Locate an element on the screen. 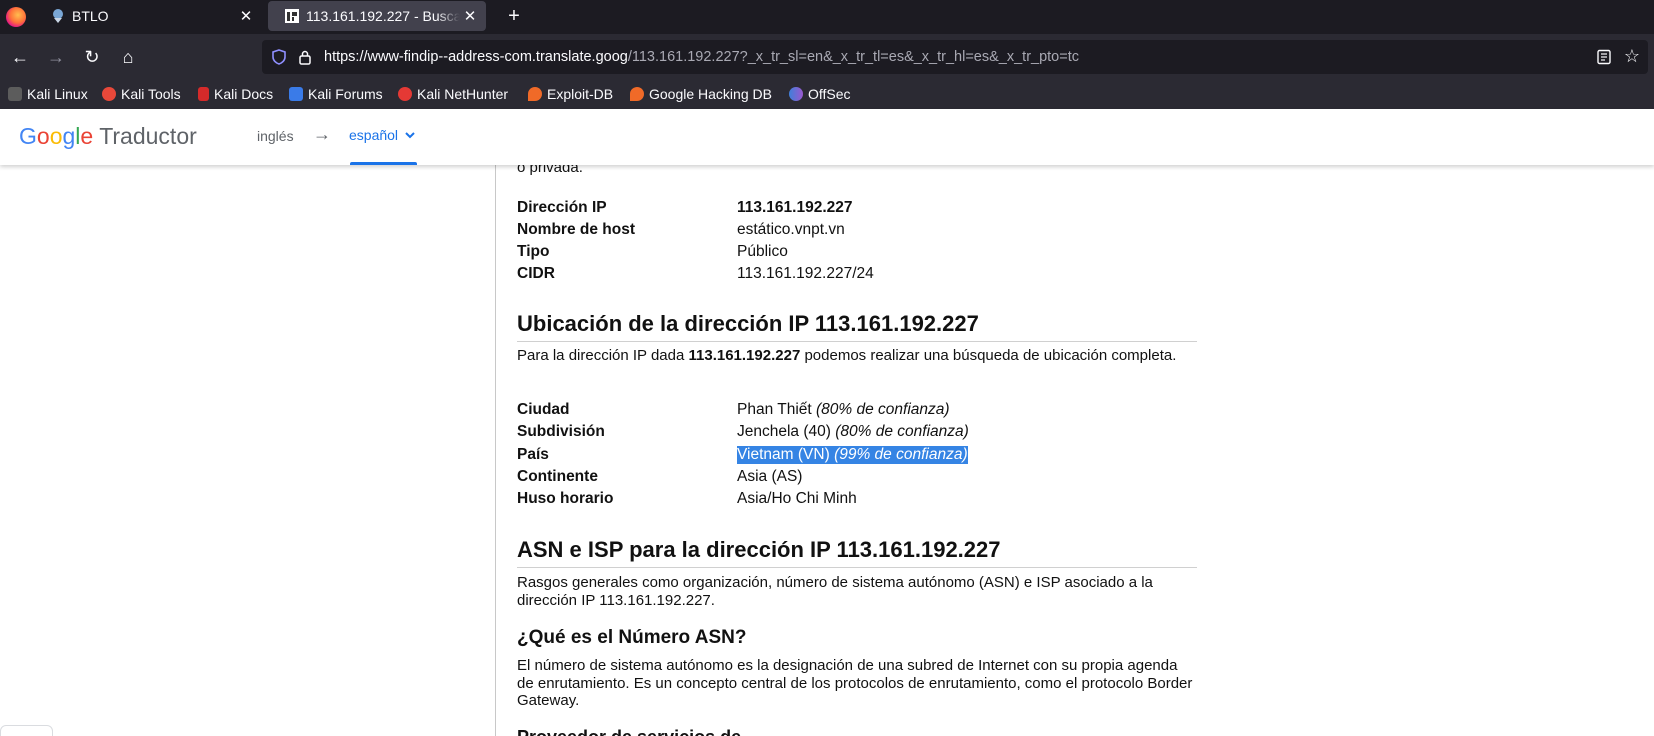  row-value: estático.vnpt.vn is located at coordinates (791, 229).